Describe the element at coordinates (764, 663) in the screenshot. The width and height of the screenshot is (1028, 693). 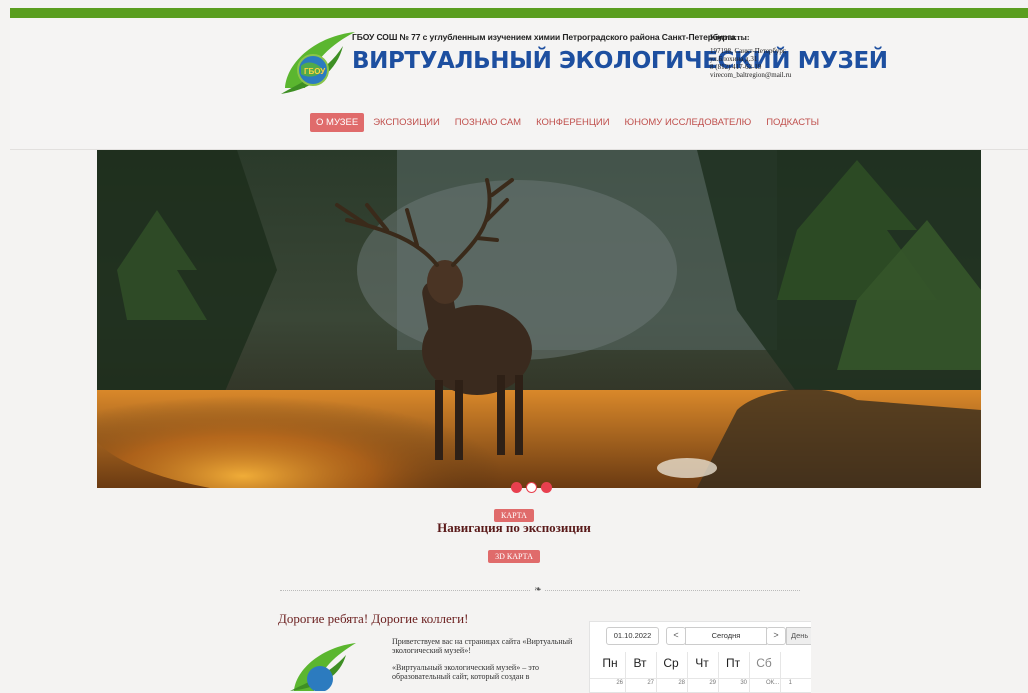
I see `weekday-sat: Сб` at that location.